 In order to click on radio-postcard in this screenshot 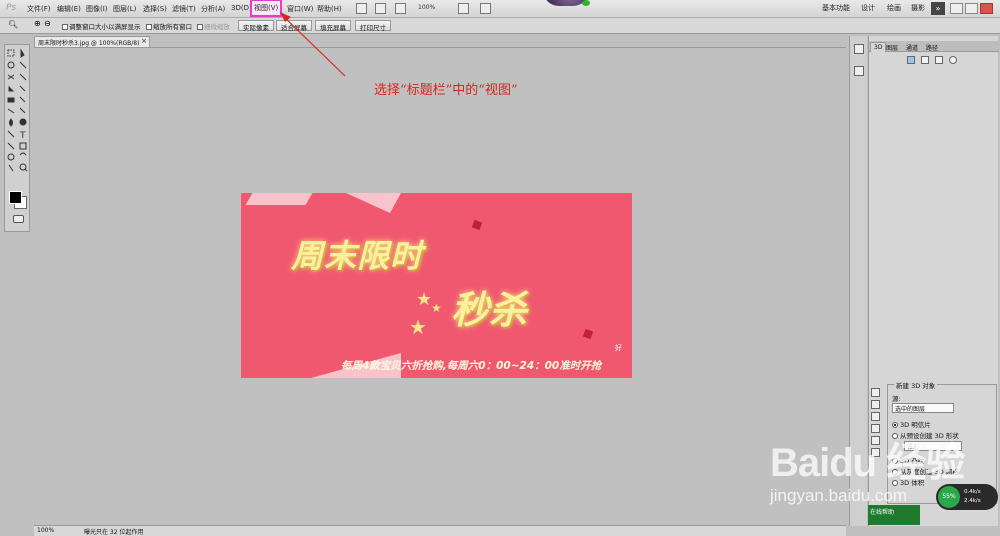, I will do `click(895, 425)`.